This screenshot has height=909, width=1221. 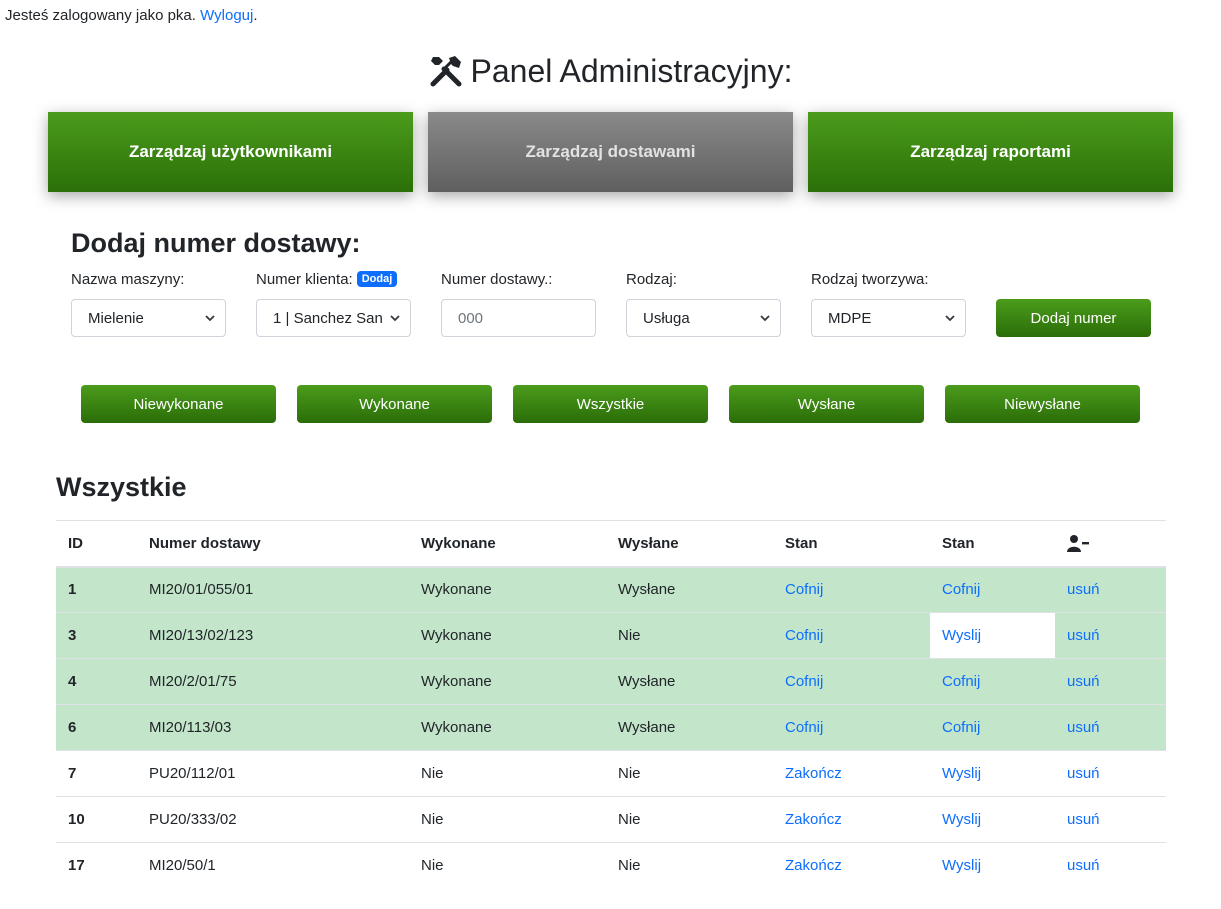 I want to click on type-select-value: Usługa, so click(x=666, y=318).